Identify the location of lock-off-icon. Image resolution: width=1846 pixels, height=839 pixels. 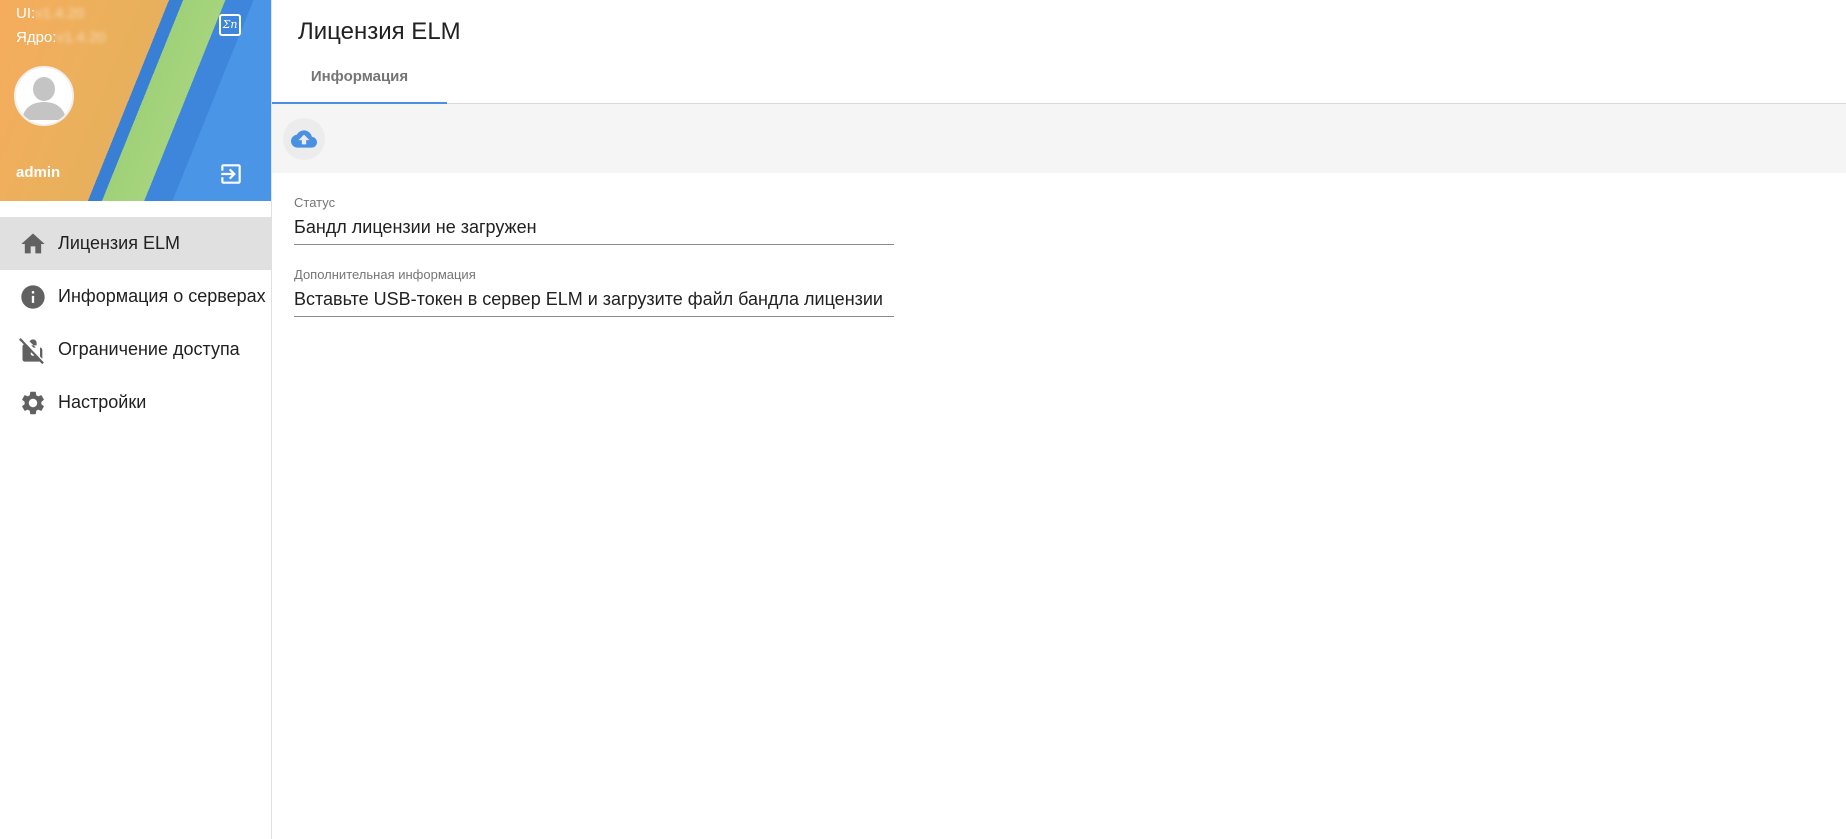
(31, 350).